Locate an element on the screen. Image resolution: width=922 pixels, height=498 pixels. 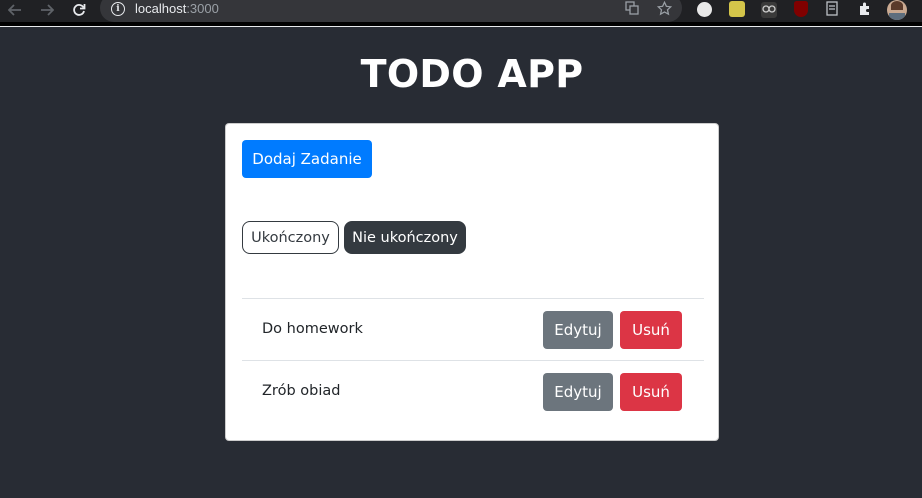
back-icon is located at coordinates (15, 10).